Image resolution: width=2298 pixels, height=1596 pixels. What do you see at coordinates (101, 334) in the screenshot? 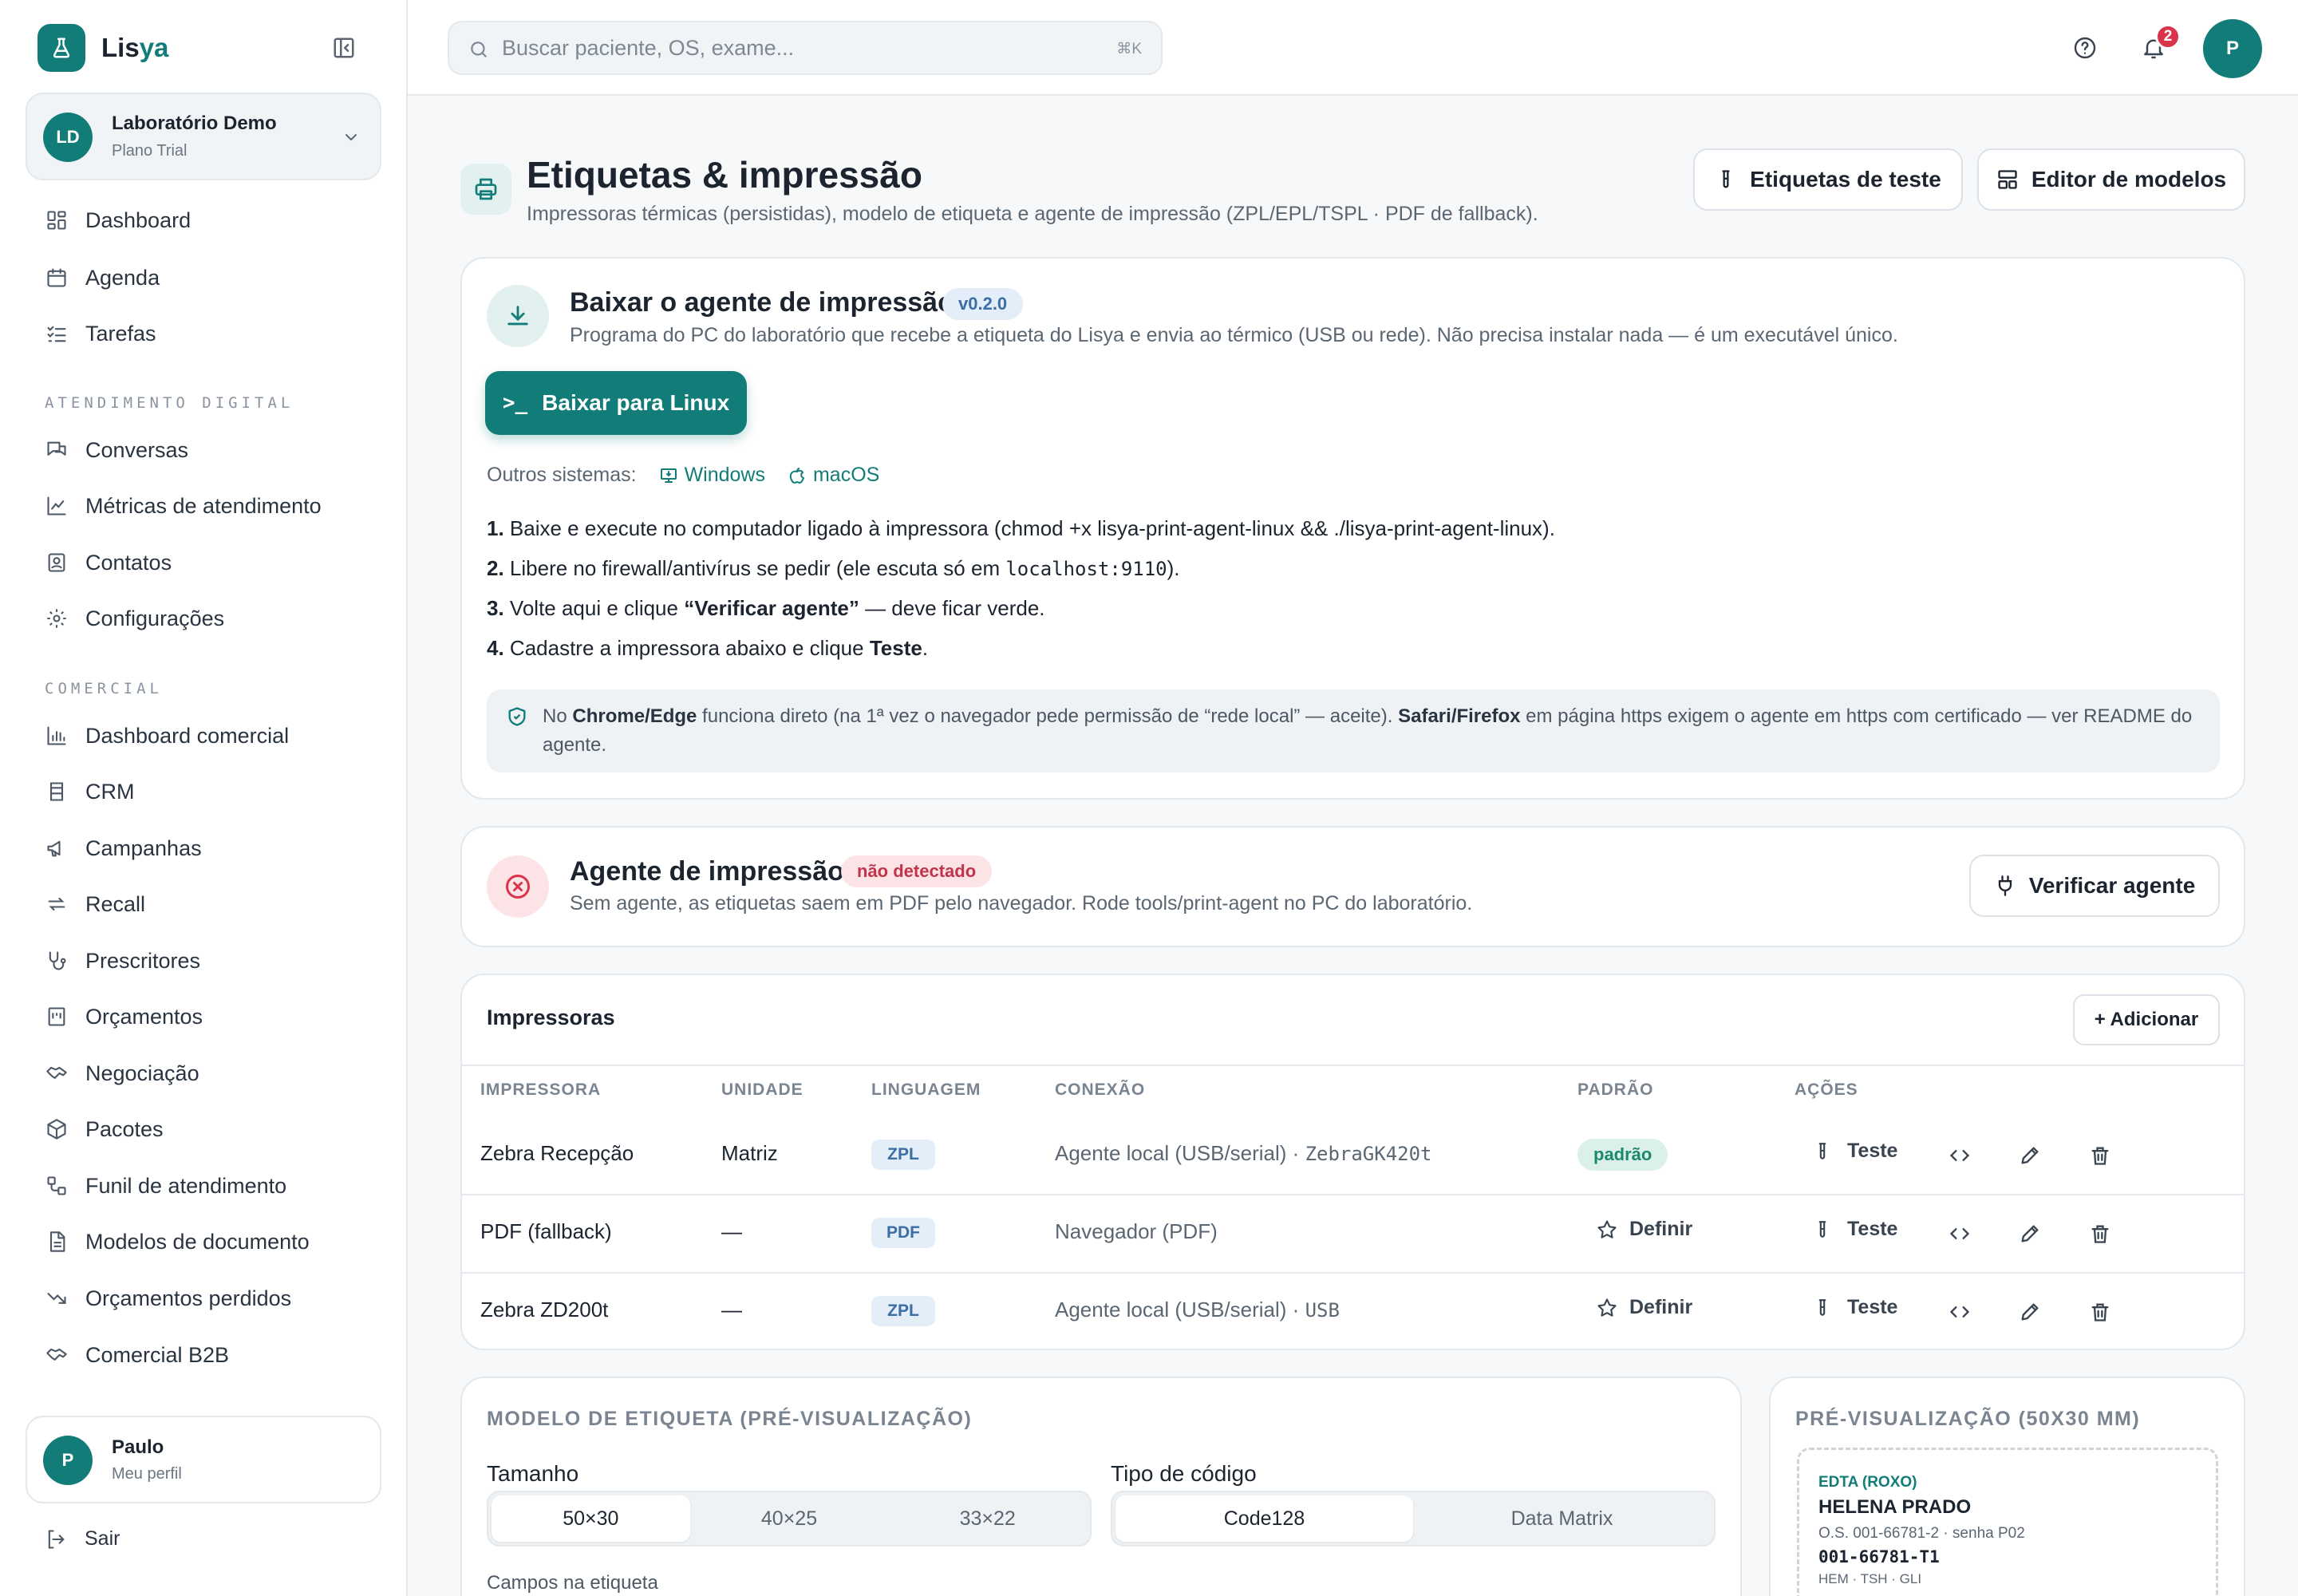
I see `sidebar-item-tarefas: Tarefas` at bounding box center [101, 334].